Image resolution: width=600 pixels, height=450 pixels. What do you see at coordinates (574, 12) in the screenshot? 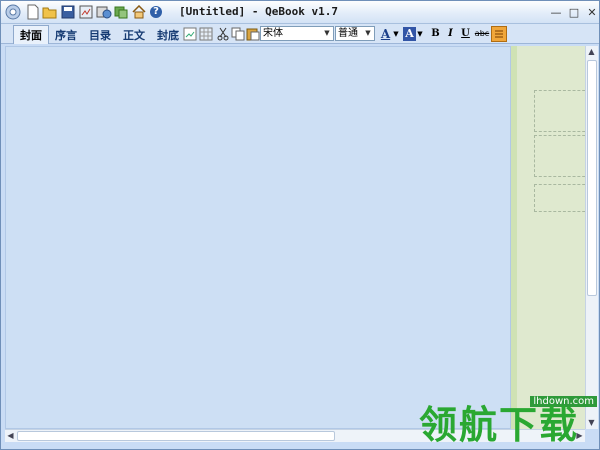
I see `maximize-button: □` at bounding box center [574, 12].